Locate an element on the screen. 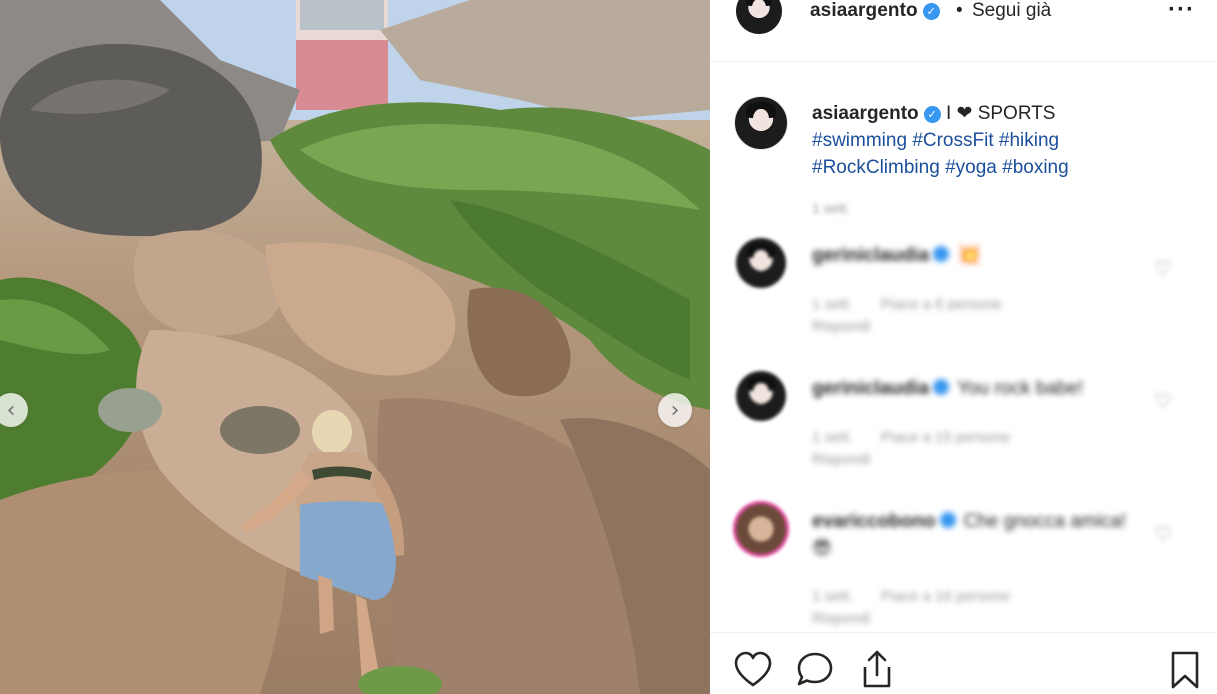 The width and height of the screenshot is (1217, 694). hashtag-rockclimbing: #RockClimbing is located at coordinates (876, 167).